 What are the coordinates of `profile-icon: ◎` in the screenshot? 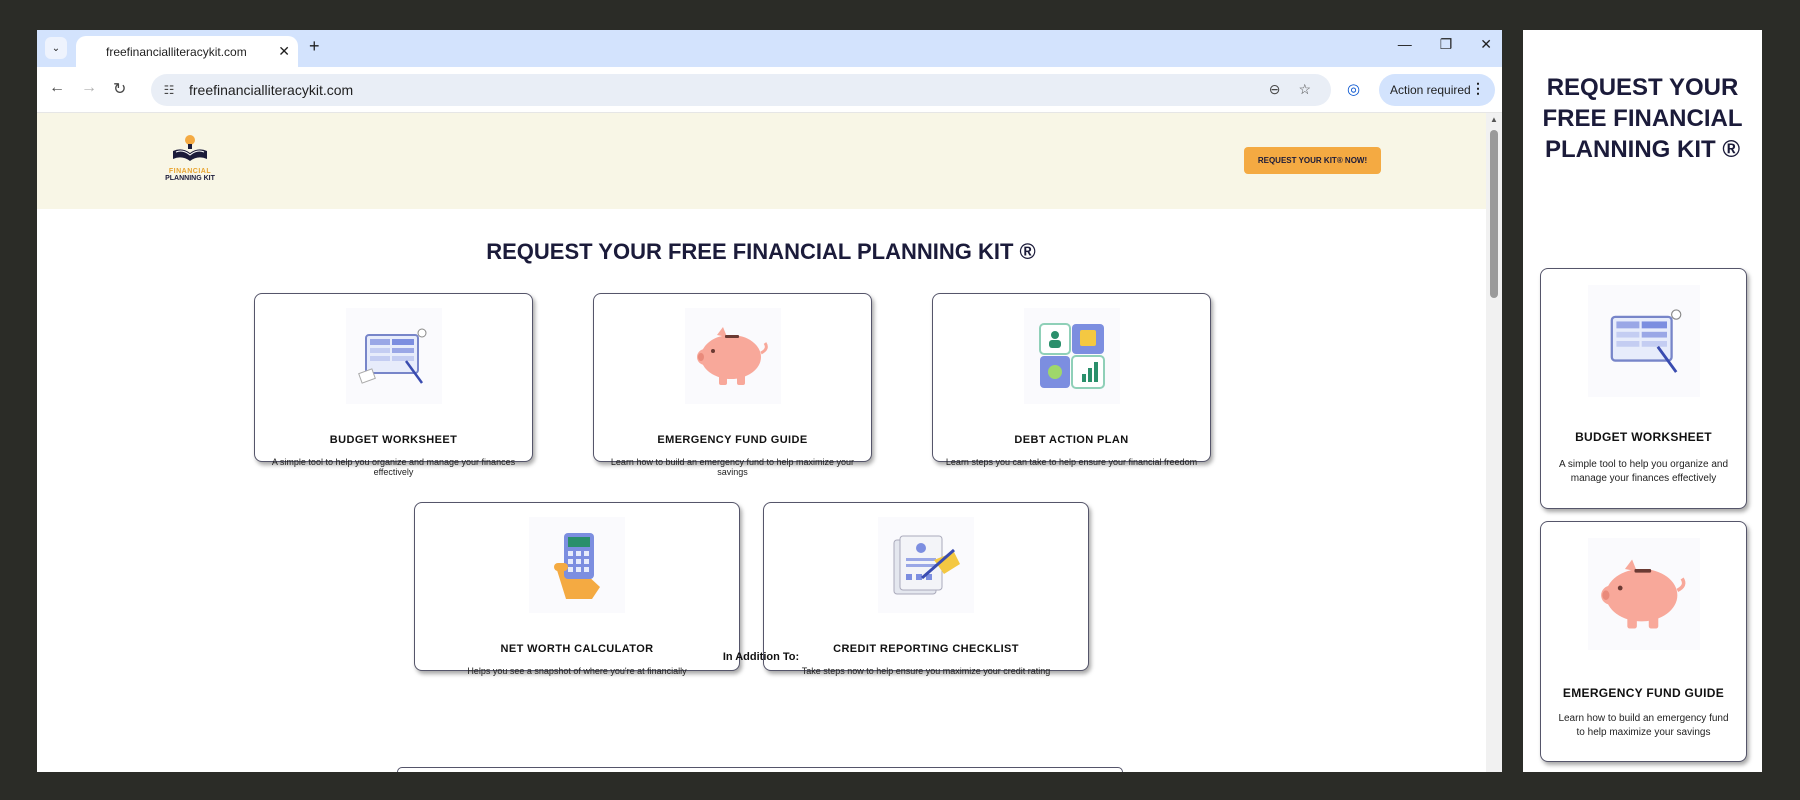 It's located at (1353, 89).